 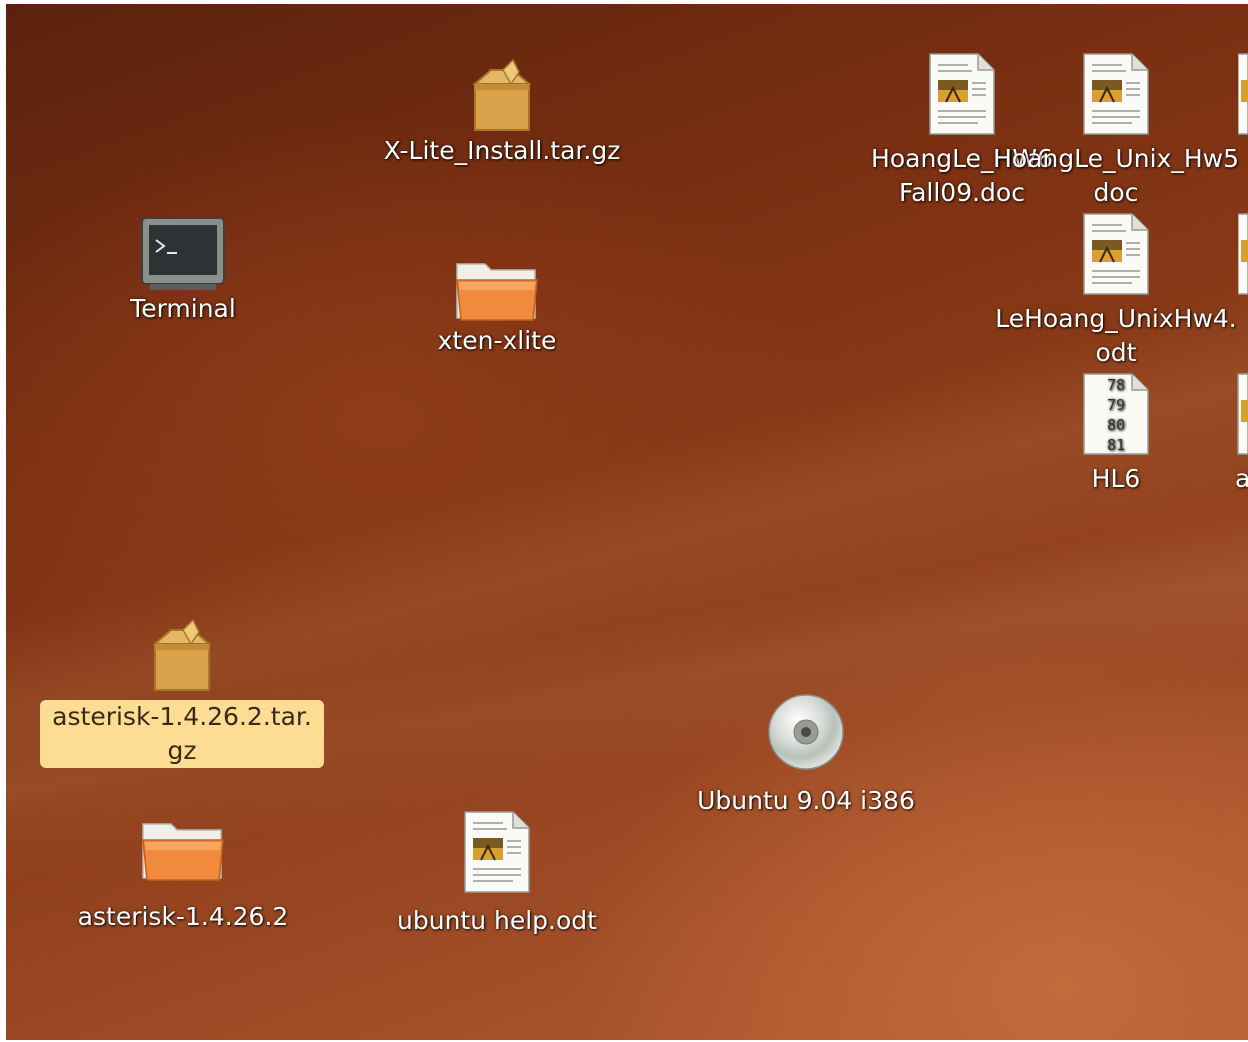 I want to click on desktop-icon-asterisk-archive: asterisk-1.4.26.2.tar. gz, so click(x=182, y=691).